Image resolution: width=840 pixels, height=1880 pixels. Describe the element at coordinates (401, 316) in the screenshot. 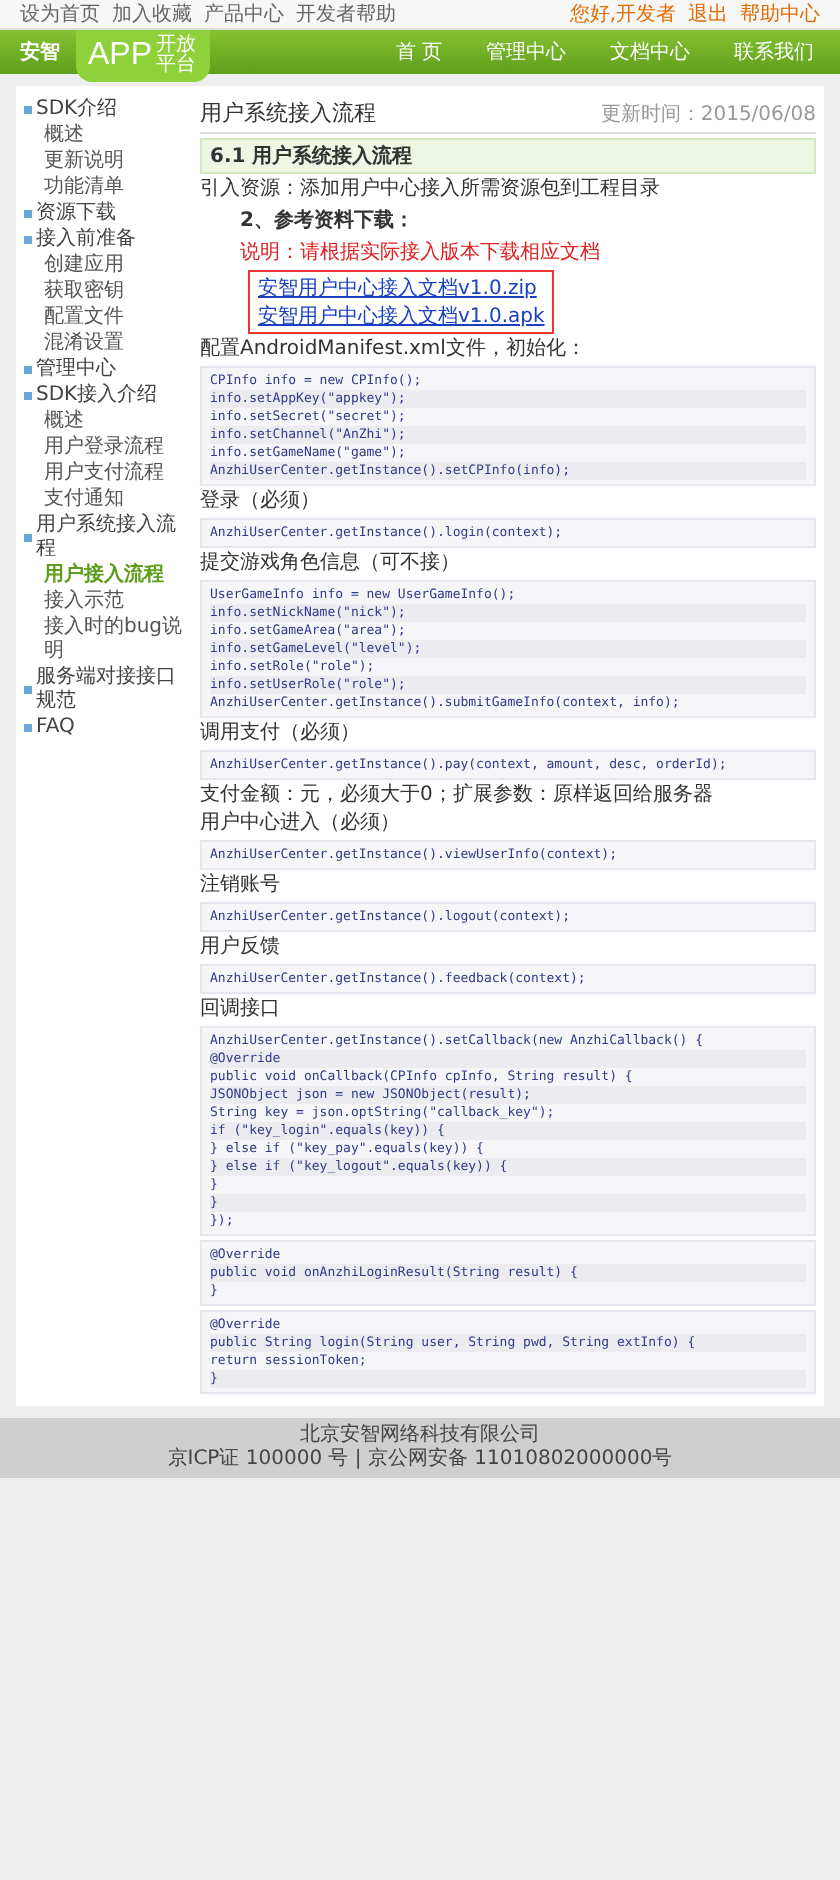

I see `download-link: 安智用户中心接入文档v1.0.apk` at that location.